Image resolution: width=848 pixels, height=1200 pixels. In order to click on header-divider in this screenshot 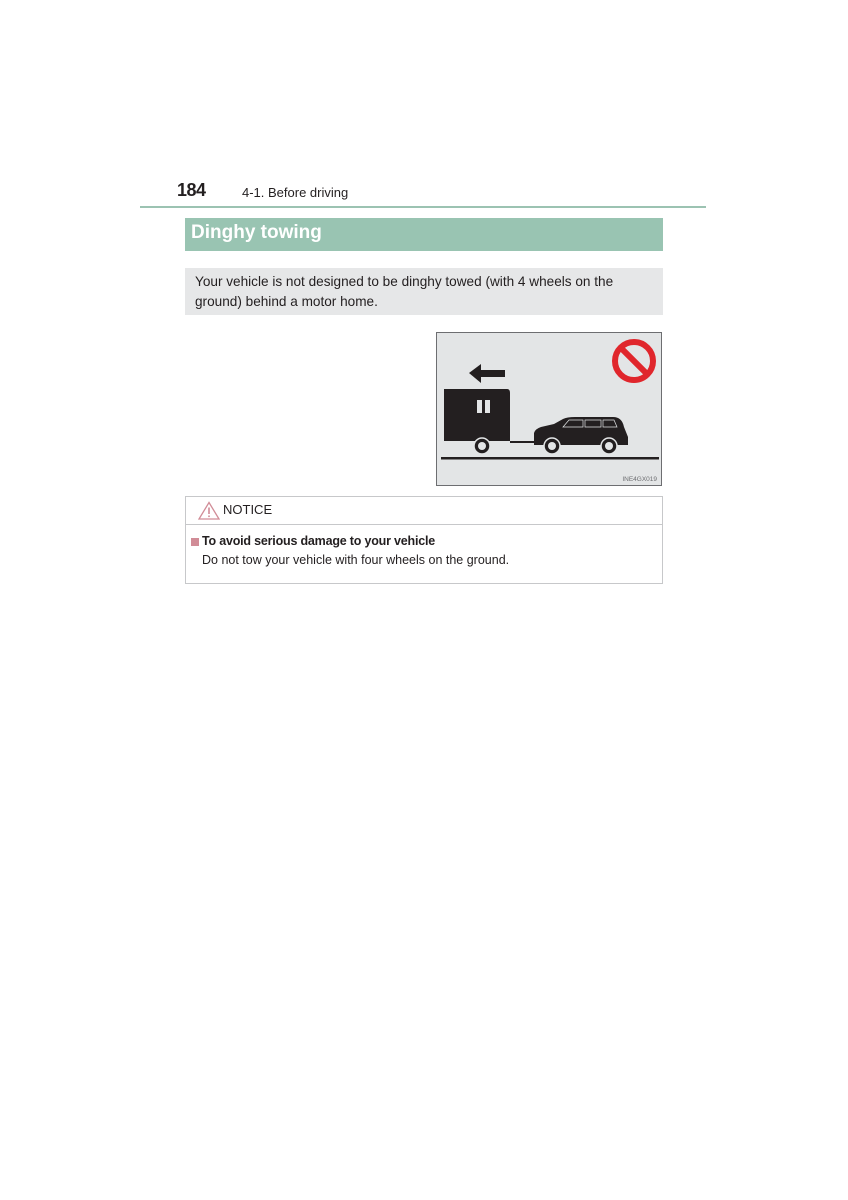, I will do `click(423, 207)`.